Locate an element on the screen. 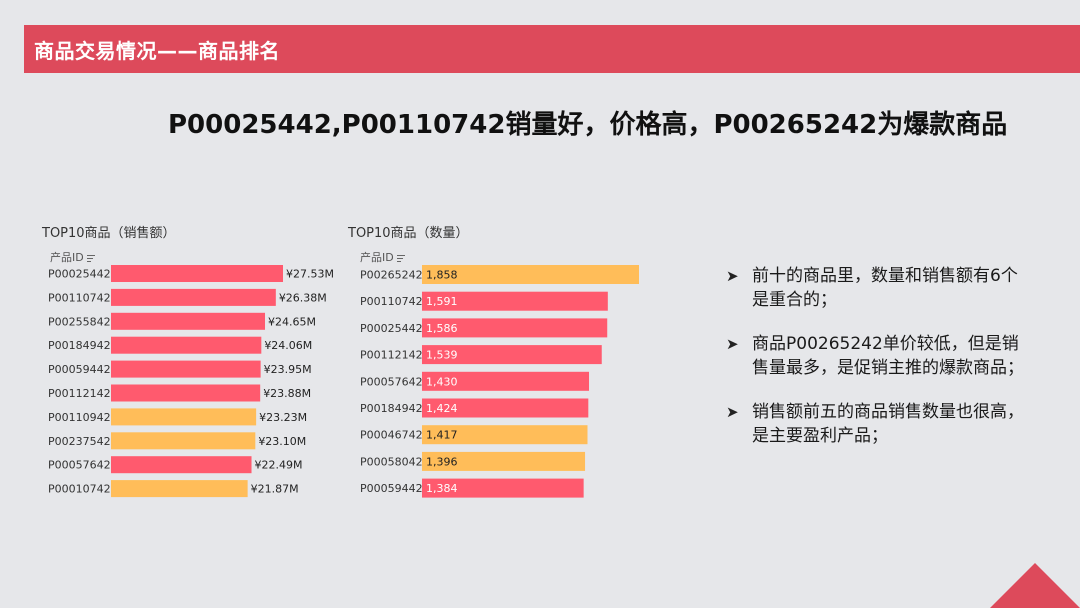 The width and height of the screenshot is (1080, 608). category-label: P00059442 is located at coordinates (391, 488).